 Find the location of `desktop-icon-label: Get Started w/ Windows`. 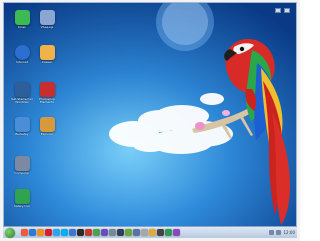

desktop-icon-label: Get Started w/ Windows is located at coordinates (22, 101).